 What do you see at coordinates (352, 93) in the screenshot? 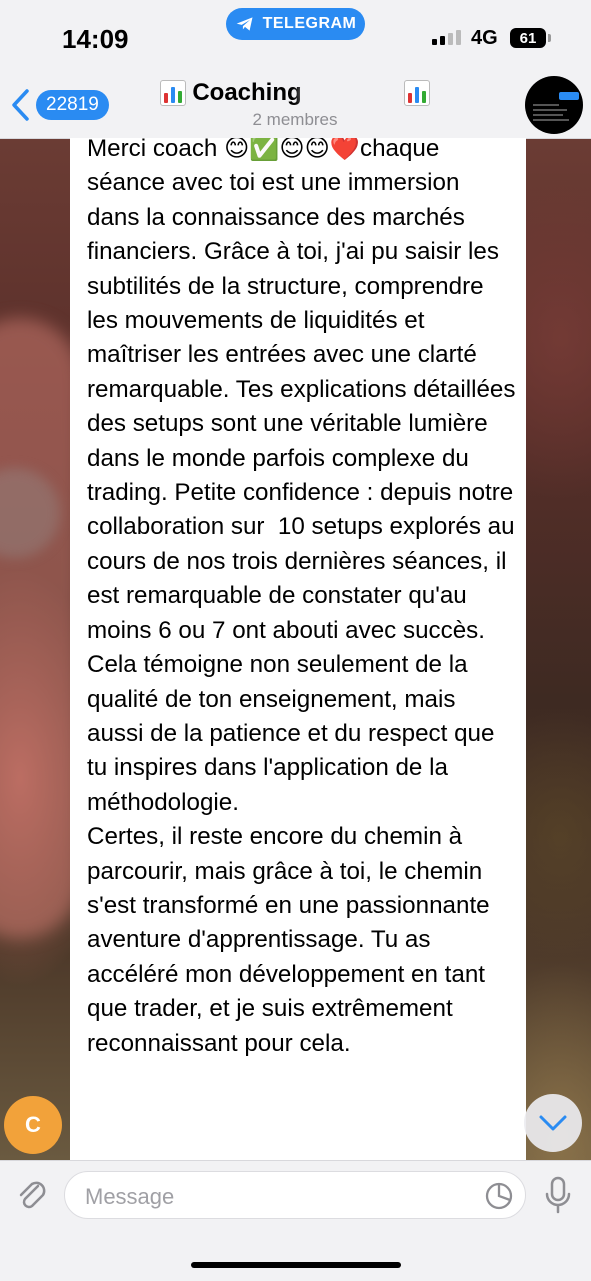
I see `redacted-area` at bounding box center [352, 93].